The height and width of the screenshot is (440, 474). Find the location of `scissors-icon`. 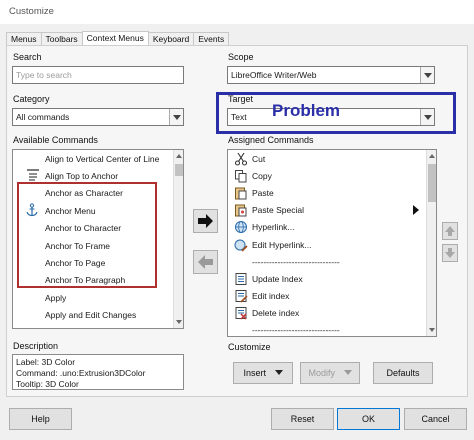

scissors-icon is located at coordinates (241, 159).